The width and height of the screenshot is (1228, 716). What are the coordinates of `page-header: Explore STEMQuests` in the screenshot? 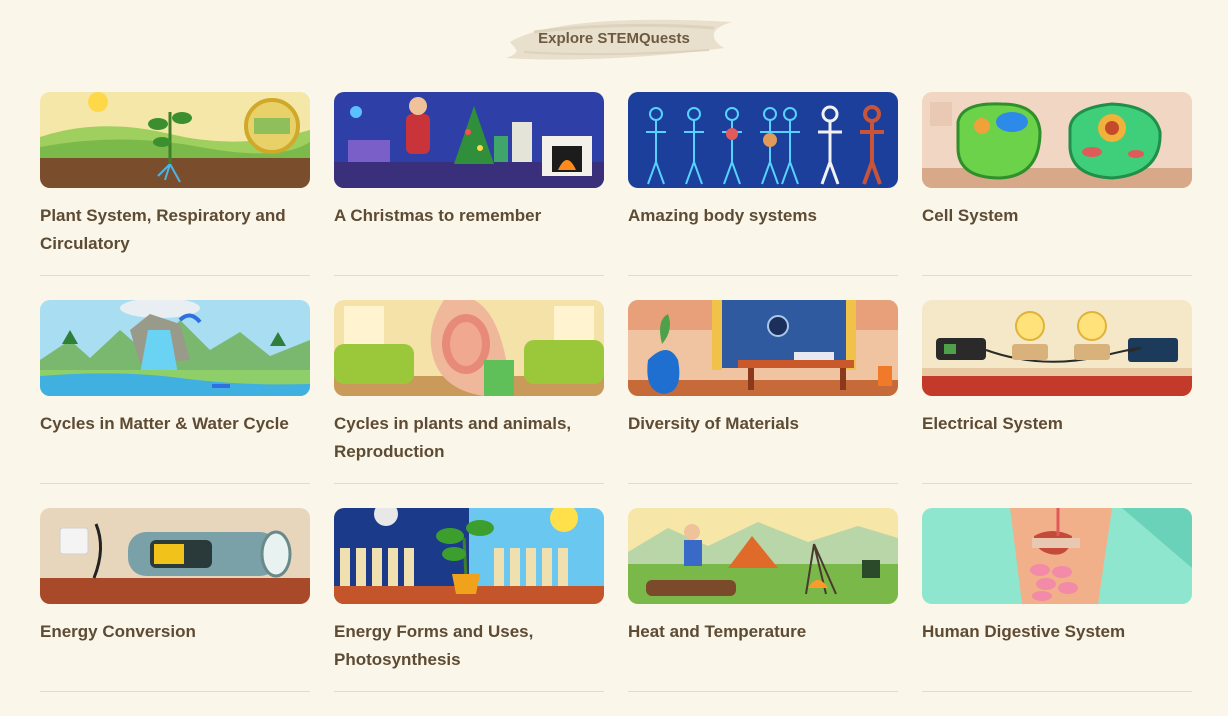 It's located at (614, 46).